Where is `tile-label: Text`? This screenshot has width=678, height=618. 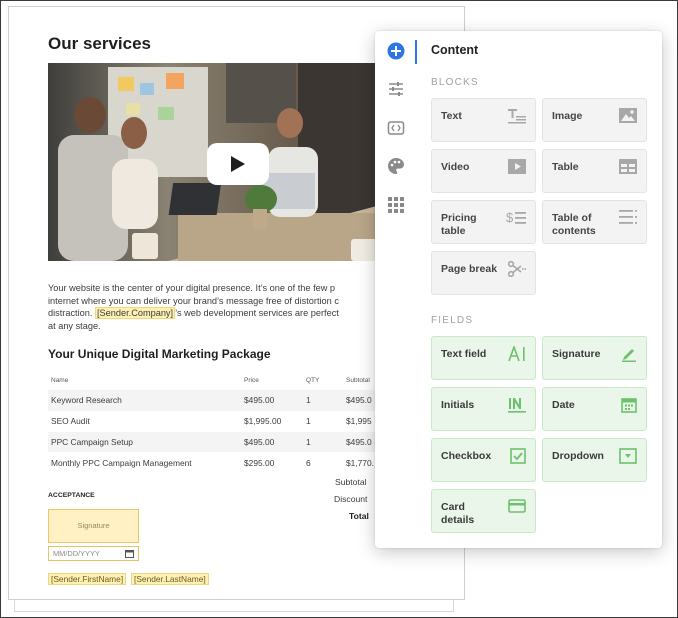
tile-label: Text is located at coordinates (451, 116).